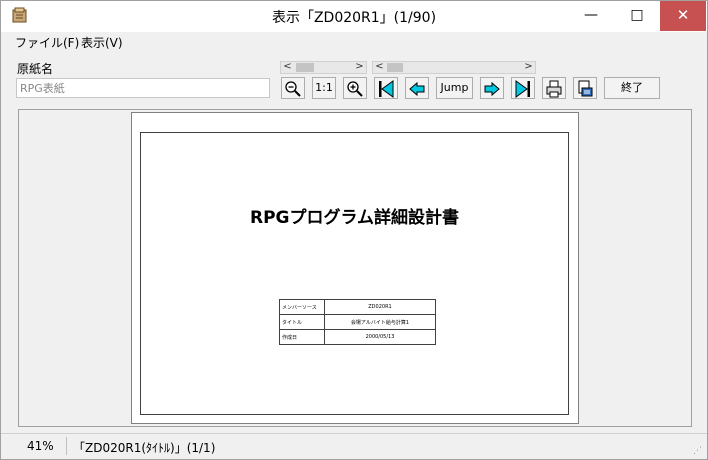 Image resolution: width=708 pixels, height=460 pixels. Describe the element at coordinates (380, 322) in the screenshot. I see `table-value: 会場アルバイト給与計算1` at that location.